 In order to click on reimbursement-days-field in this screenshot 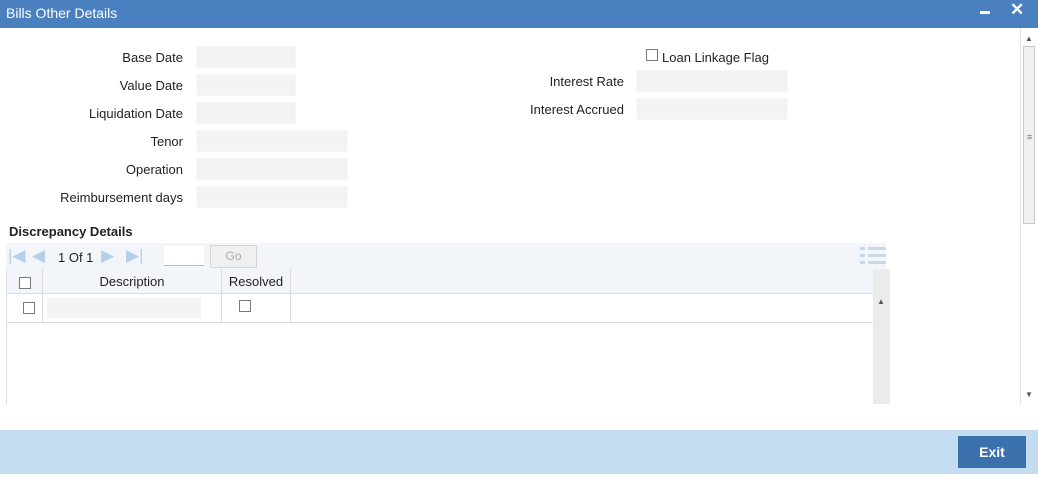, I will do `click(272, 197)`.